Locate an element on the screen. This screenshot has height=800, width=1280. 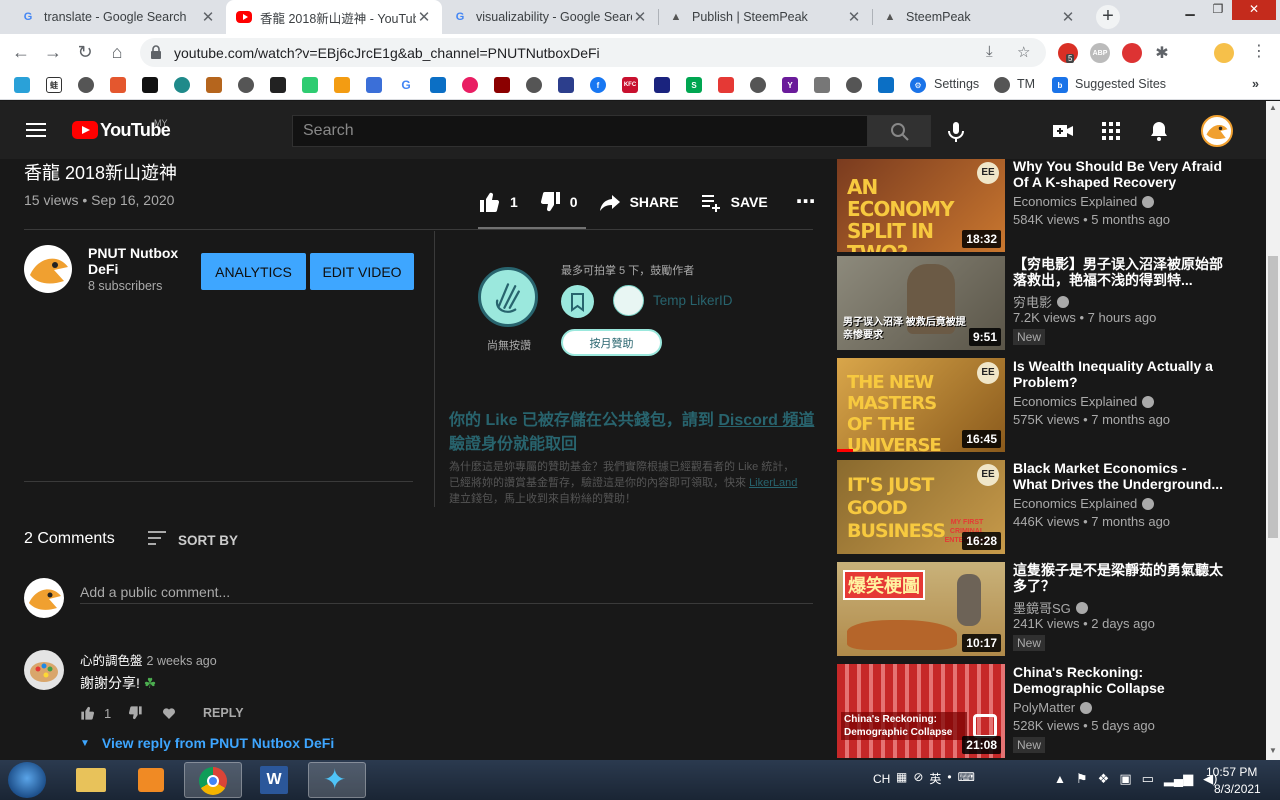
bookmark-bear-icon is located at coordinates (214, 85).